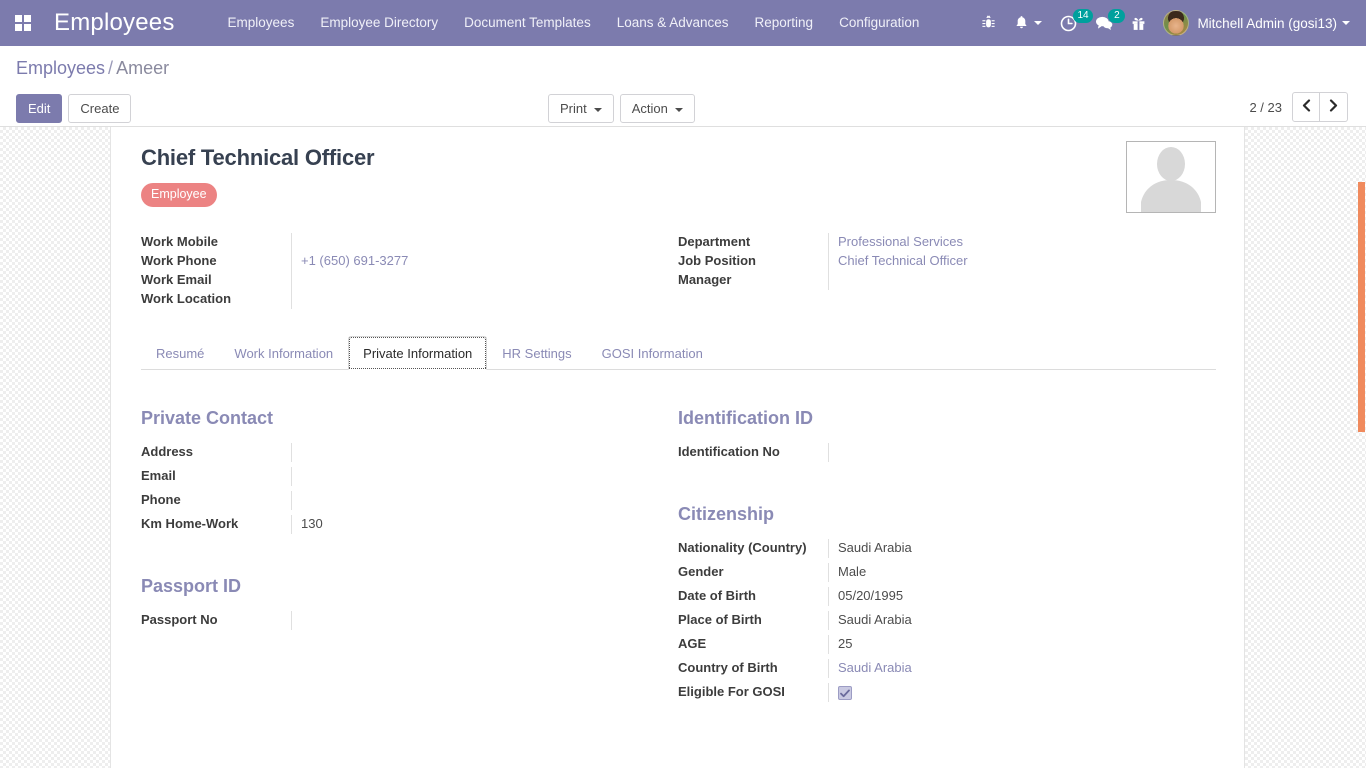 The image size is (1366, 768). I want to click on field-work-mobile: Work Mobile, so click(409, 242).